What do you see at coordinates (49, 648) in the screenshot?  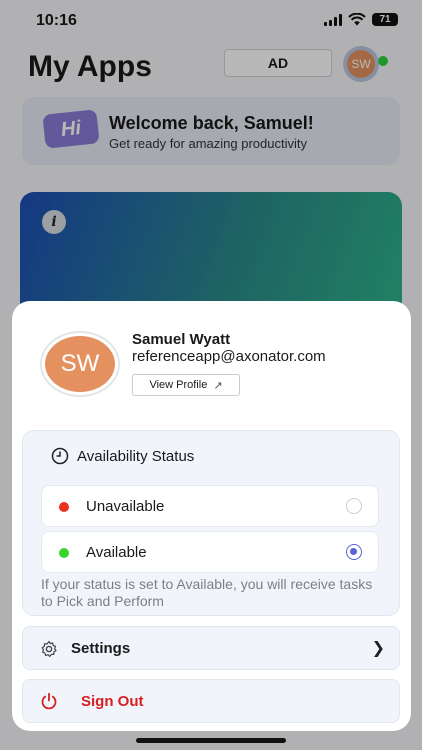 I see `gear-icon` at bounding box center [49, 648].